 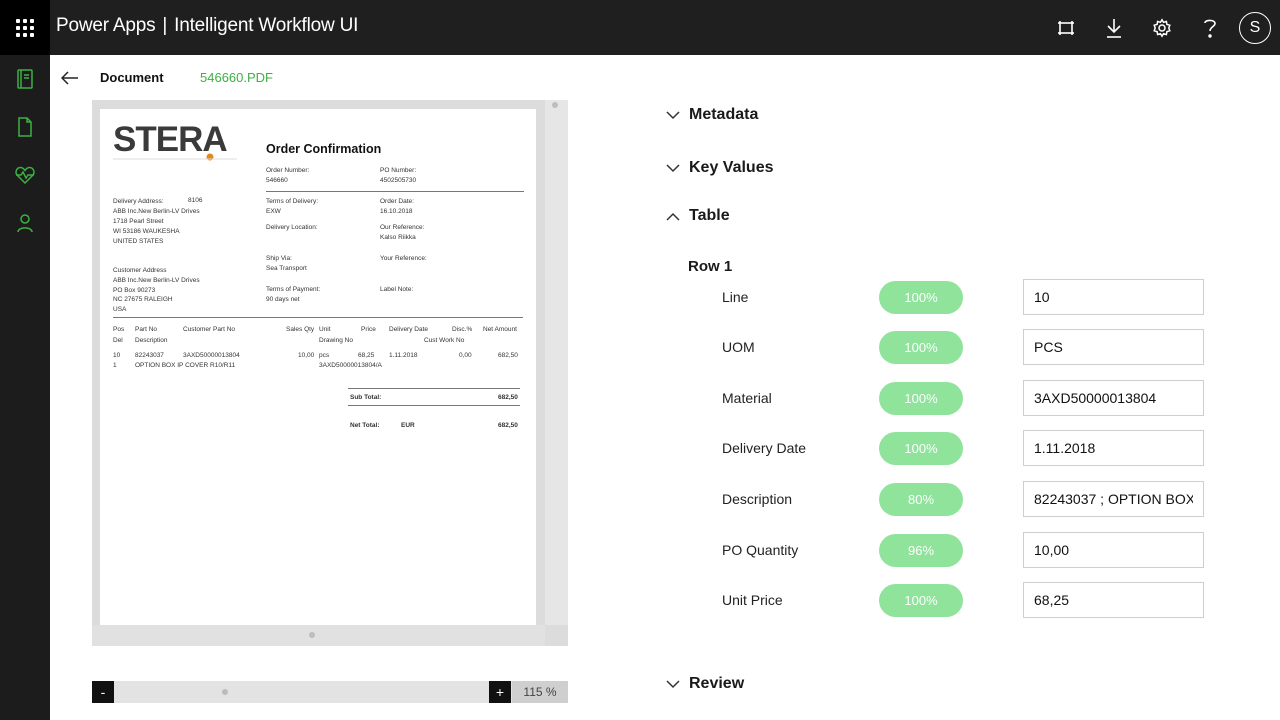 What do you see at coordinates (738, 347) in the screenshot?
I see `field-name: UOM` at bounding box center [738, 347].